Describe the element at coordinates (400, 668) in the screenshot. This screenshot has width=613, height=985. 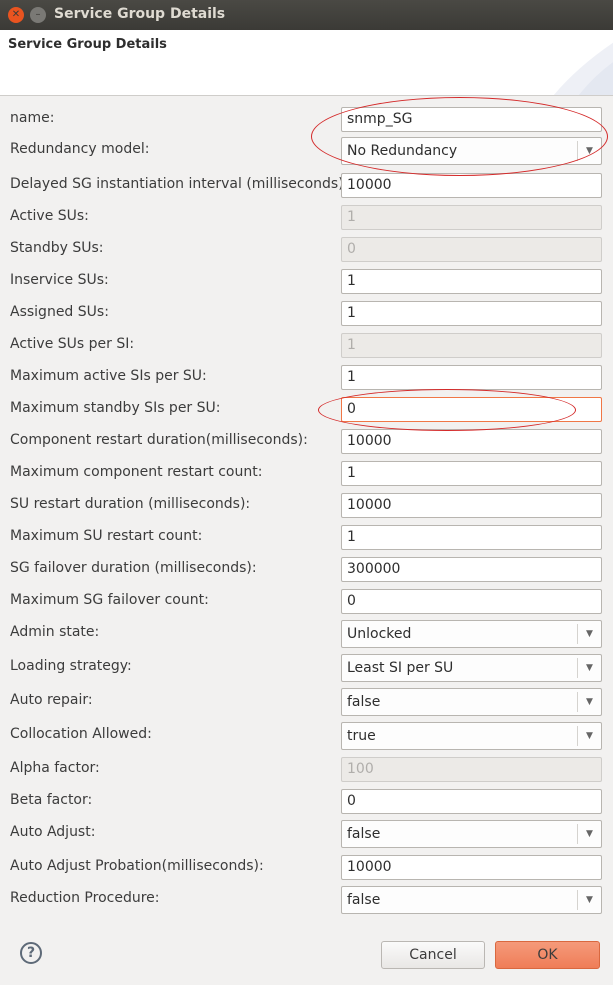
I see `dropdown-value: Least SI per SU` at that location.